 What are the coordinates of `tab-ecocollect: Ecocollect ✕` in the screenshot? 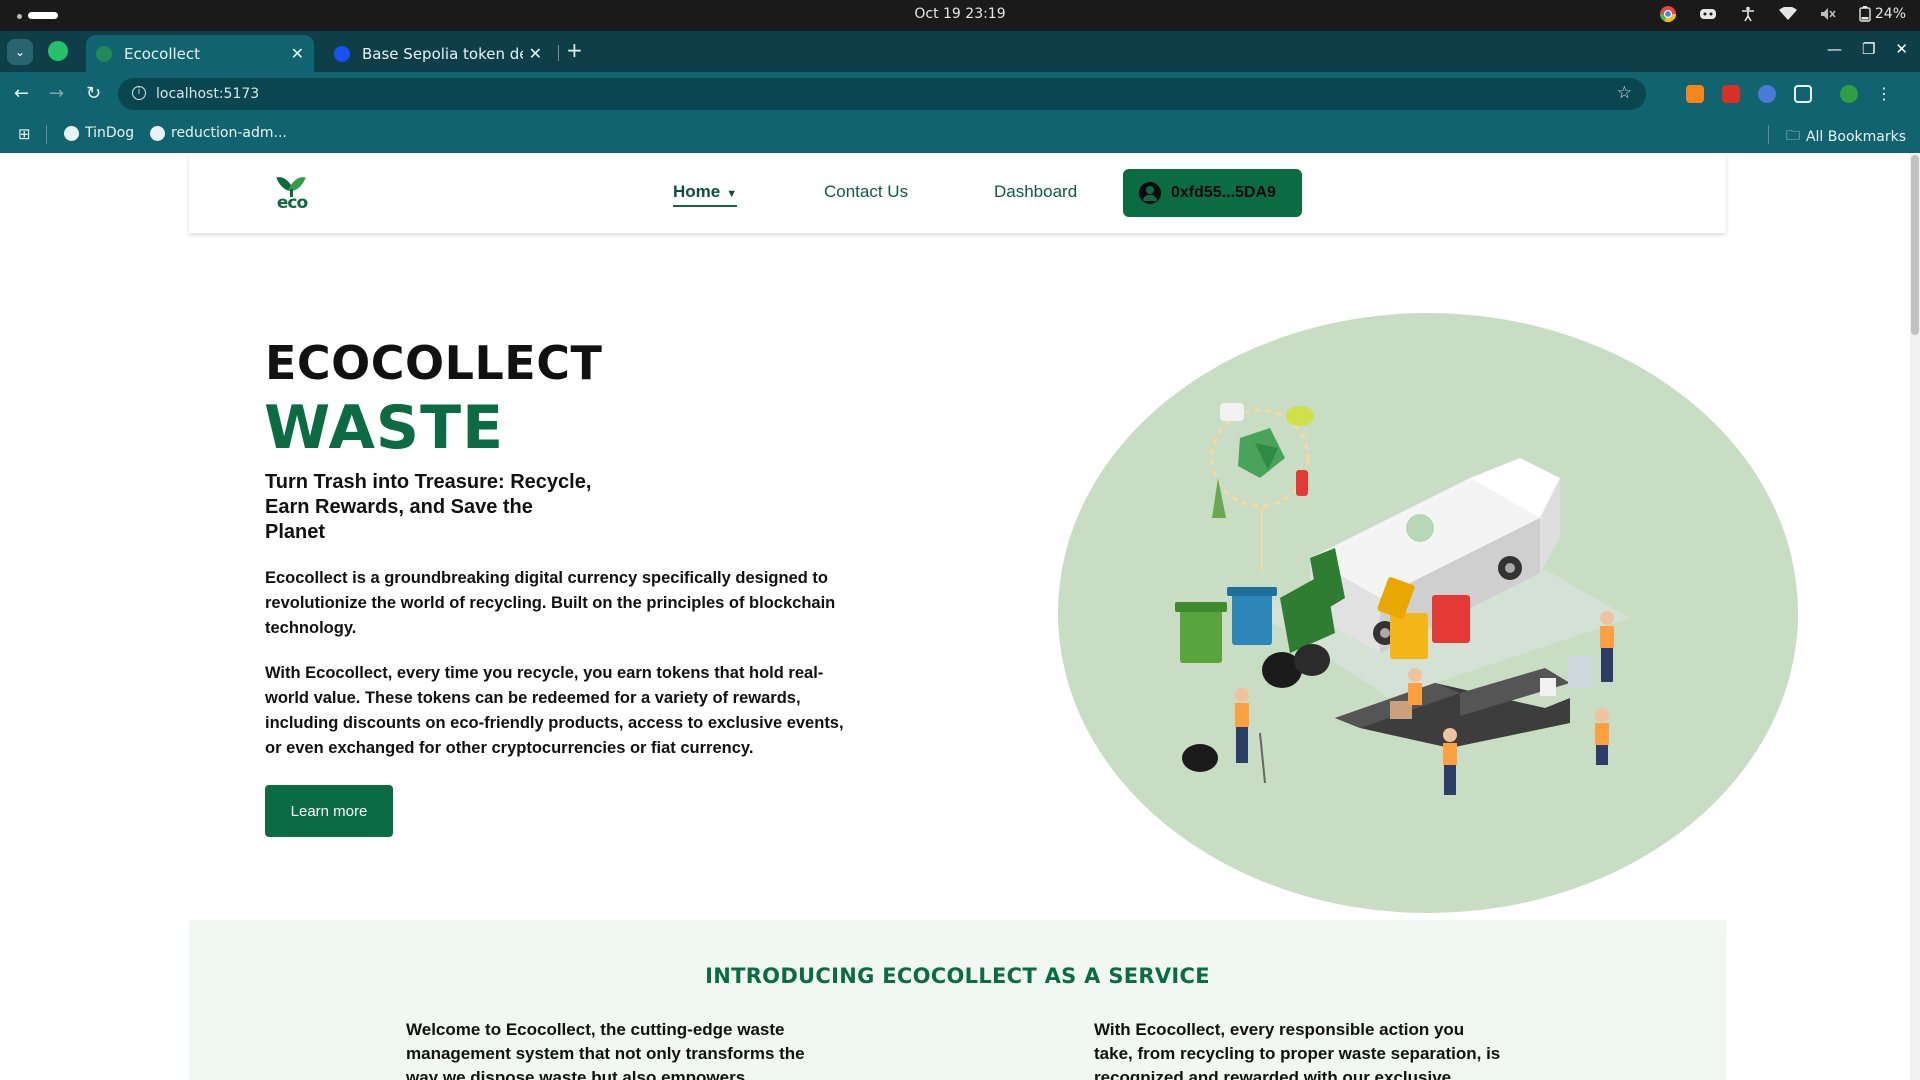 It's located at (200, 53).